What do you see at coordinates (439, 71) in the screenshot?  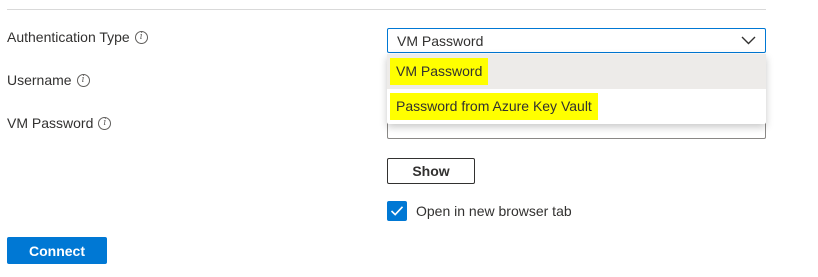 I see `option-label: VM Password` at bounding box center [439, 71].